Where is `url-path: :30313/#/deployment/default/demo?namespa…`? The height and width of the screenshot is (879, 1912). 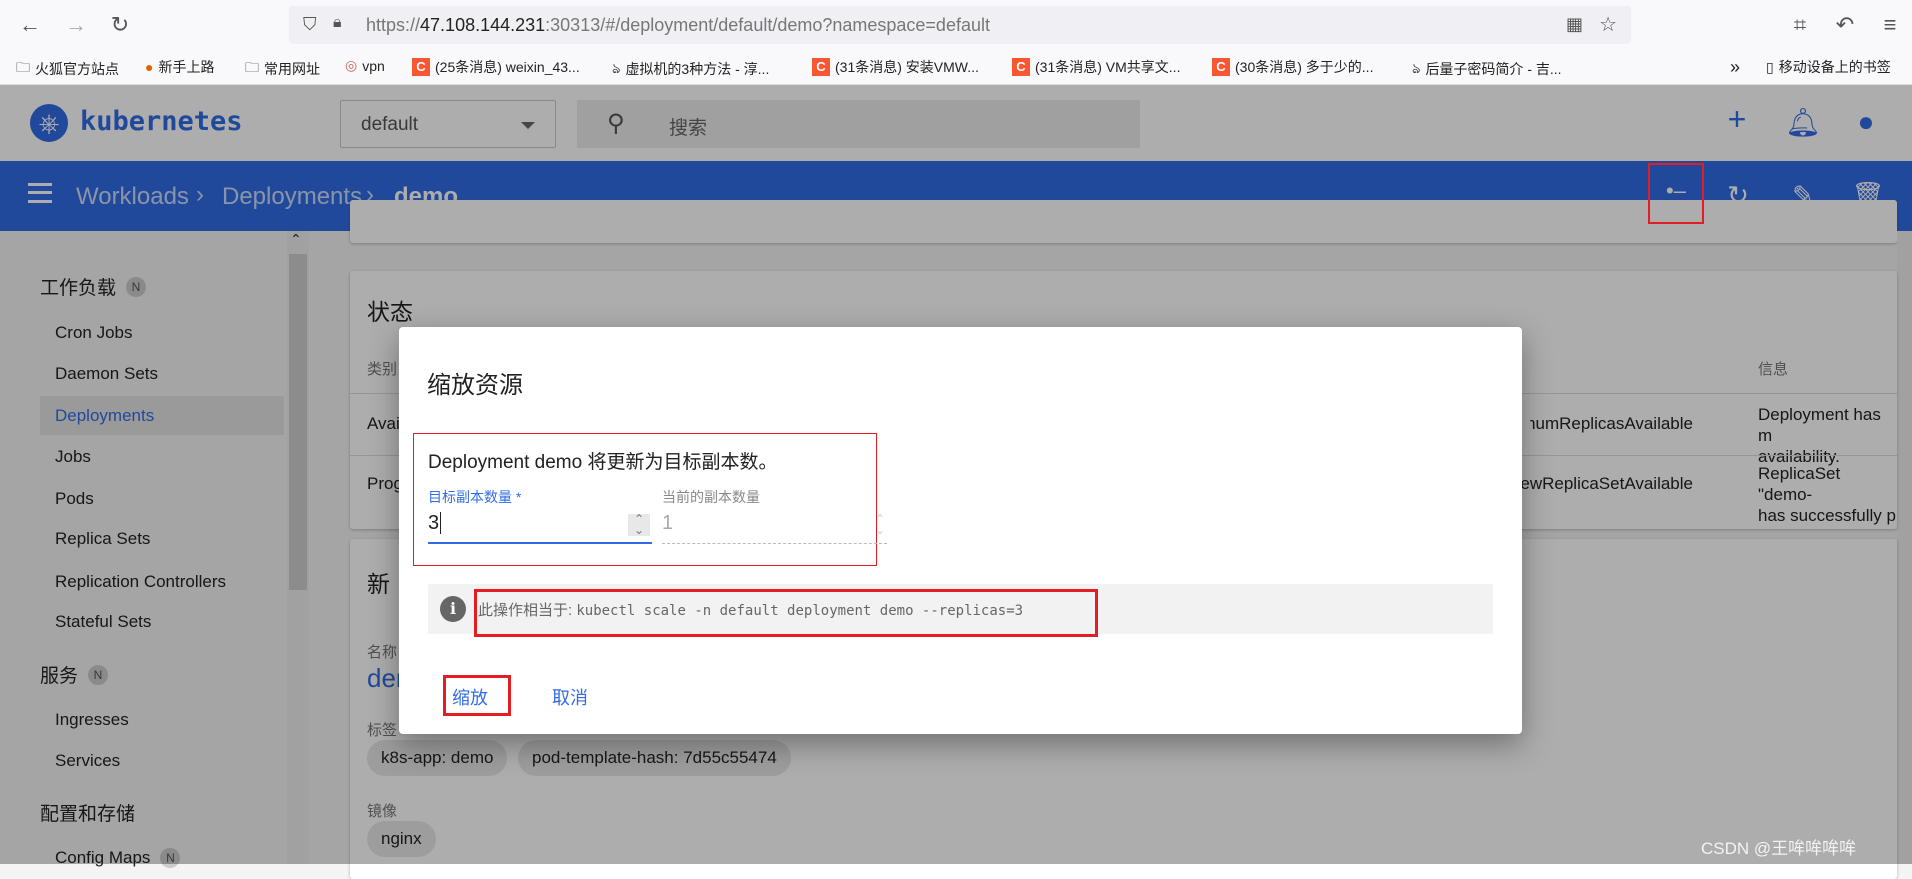
url-path: :30313/#/deployment/default/demo?namespa… is located at coordinates (767, 25).